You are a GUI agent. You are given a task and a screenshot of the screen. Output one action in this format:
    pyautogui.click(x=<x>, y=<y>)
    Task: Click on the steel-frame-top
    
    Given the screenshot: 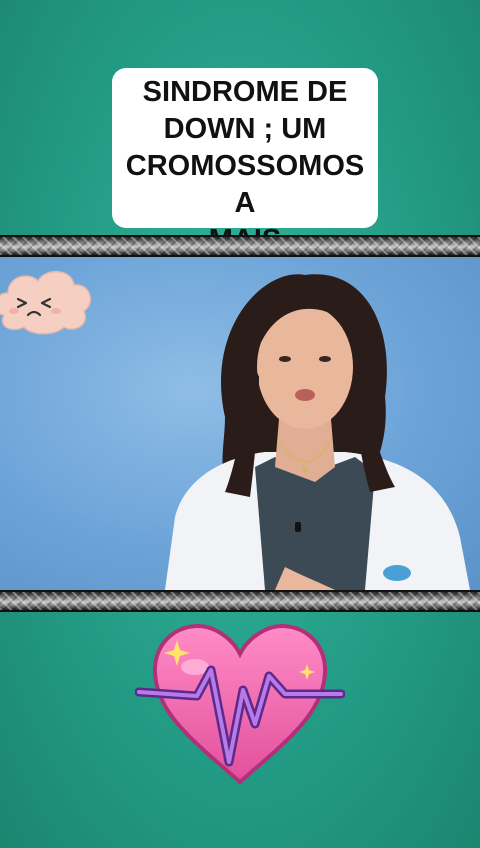 What is the action you would take?
    pyautogui.click(x=240, y=246)
    